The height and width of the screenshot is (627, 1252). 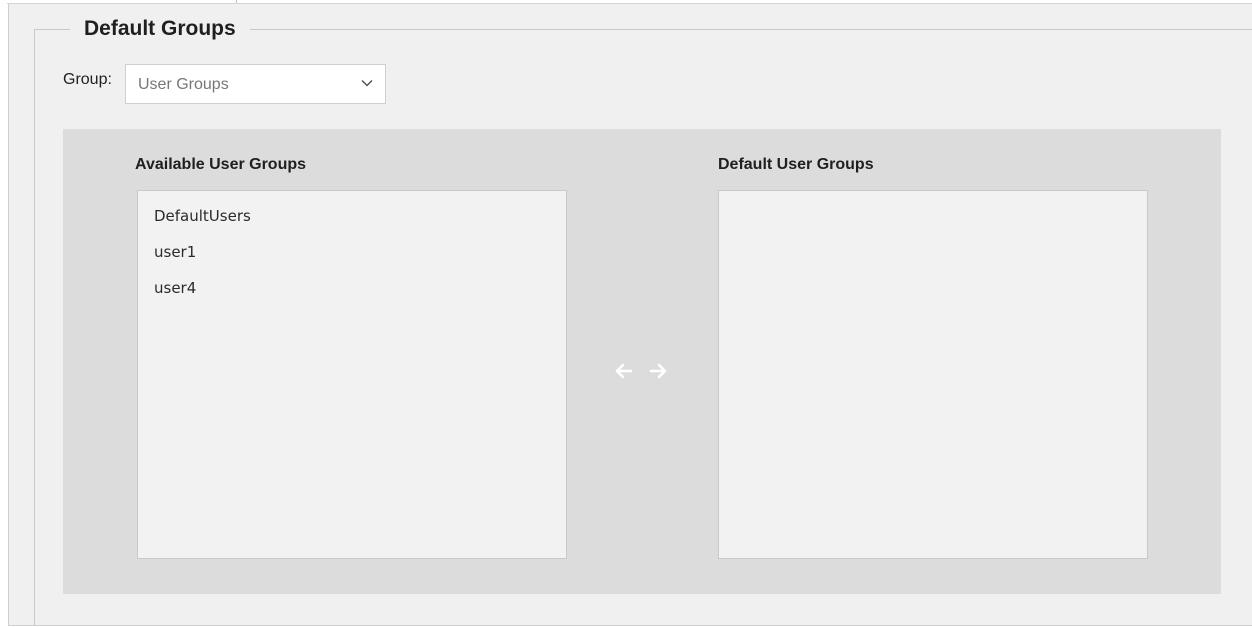 What do you see at coordinates (87, 79) in the screenshot?
I see `group-label: Group:` at bounding box center [87, 79].